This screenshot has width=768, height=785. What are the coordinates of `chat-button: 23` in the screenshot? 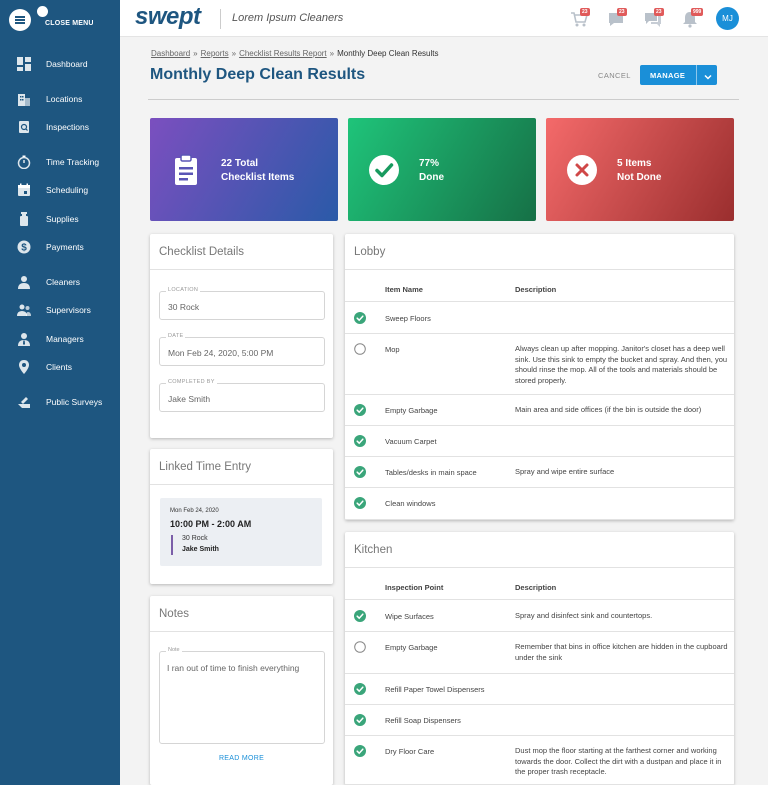 It's located at (617, 18).